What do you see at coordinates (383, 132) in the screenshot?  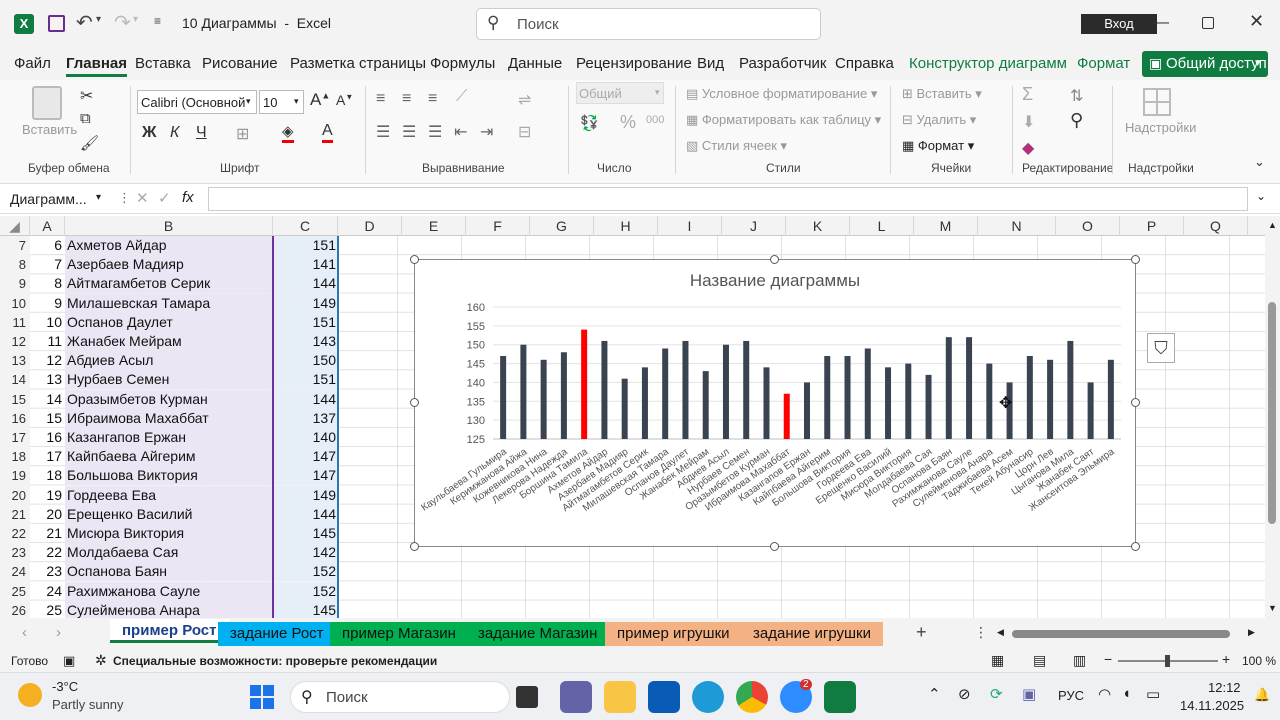 I see `align-left-icon: ☰` at bounding box center [383, 132].